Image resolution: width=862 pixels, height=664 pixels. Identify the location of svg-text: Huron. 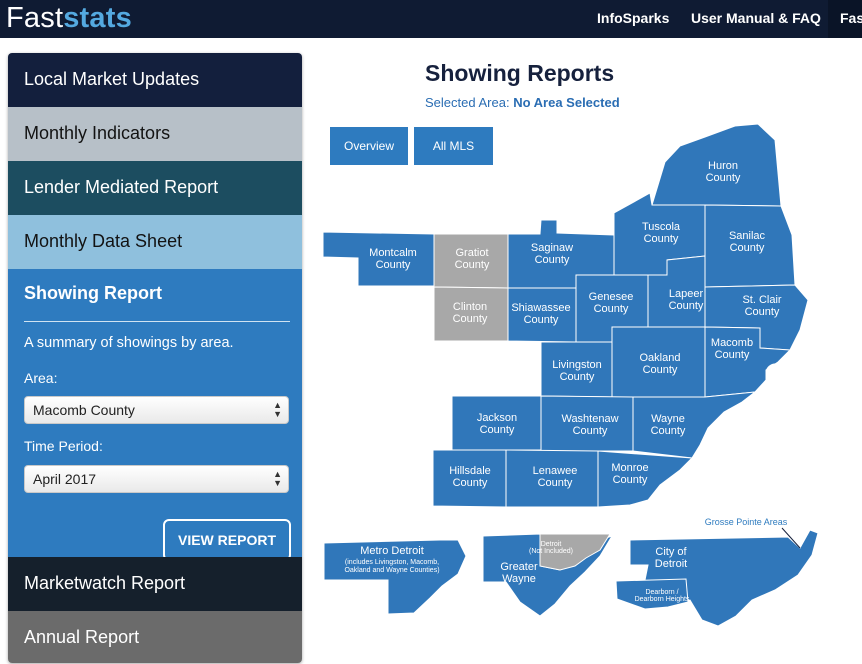
(723, 166).